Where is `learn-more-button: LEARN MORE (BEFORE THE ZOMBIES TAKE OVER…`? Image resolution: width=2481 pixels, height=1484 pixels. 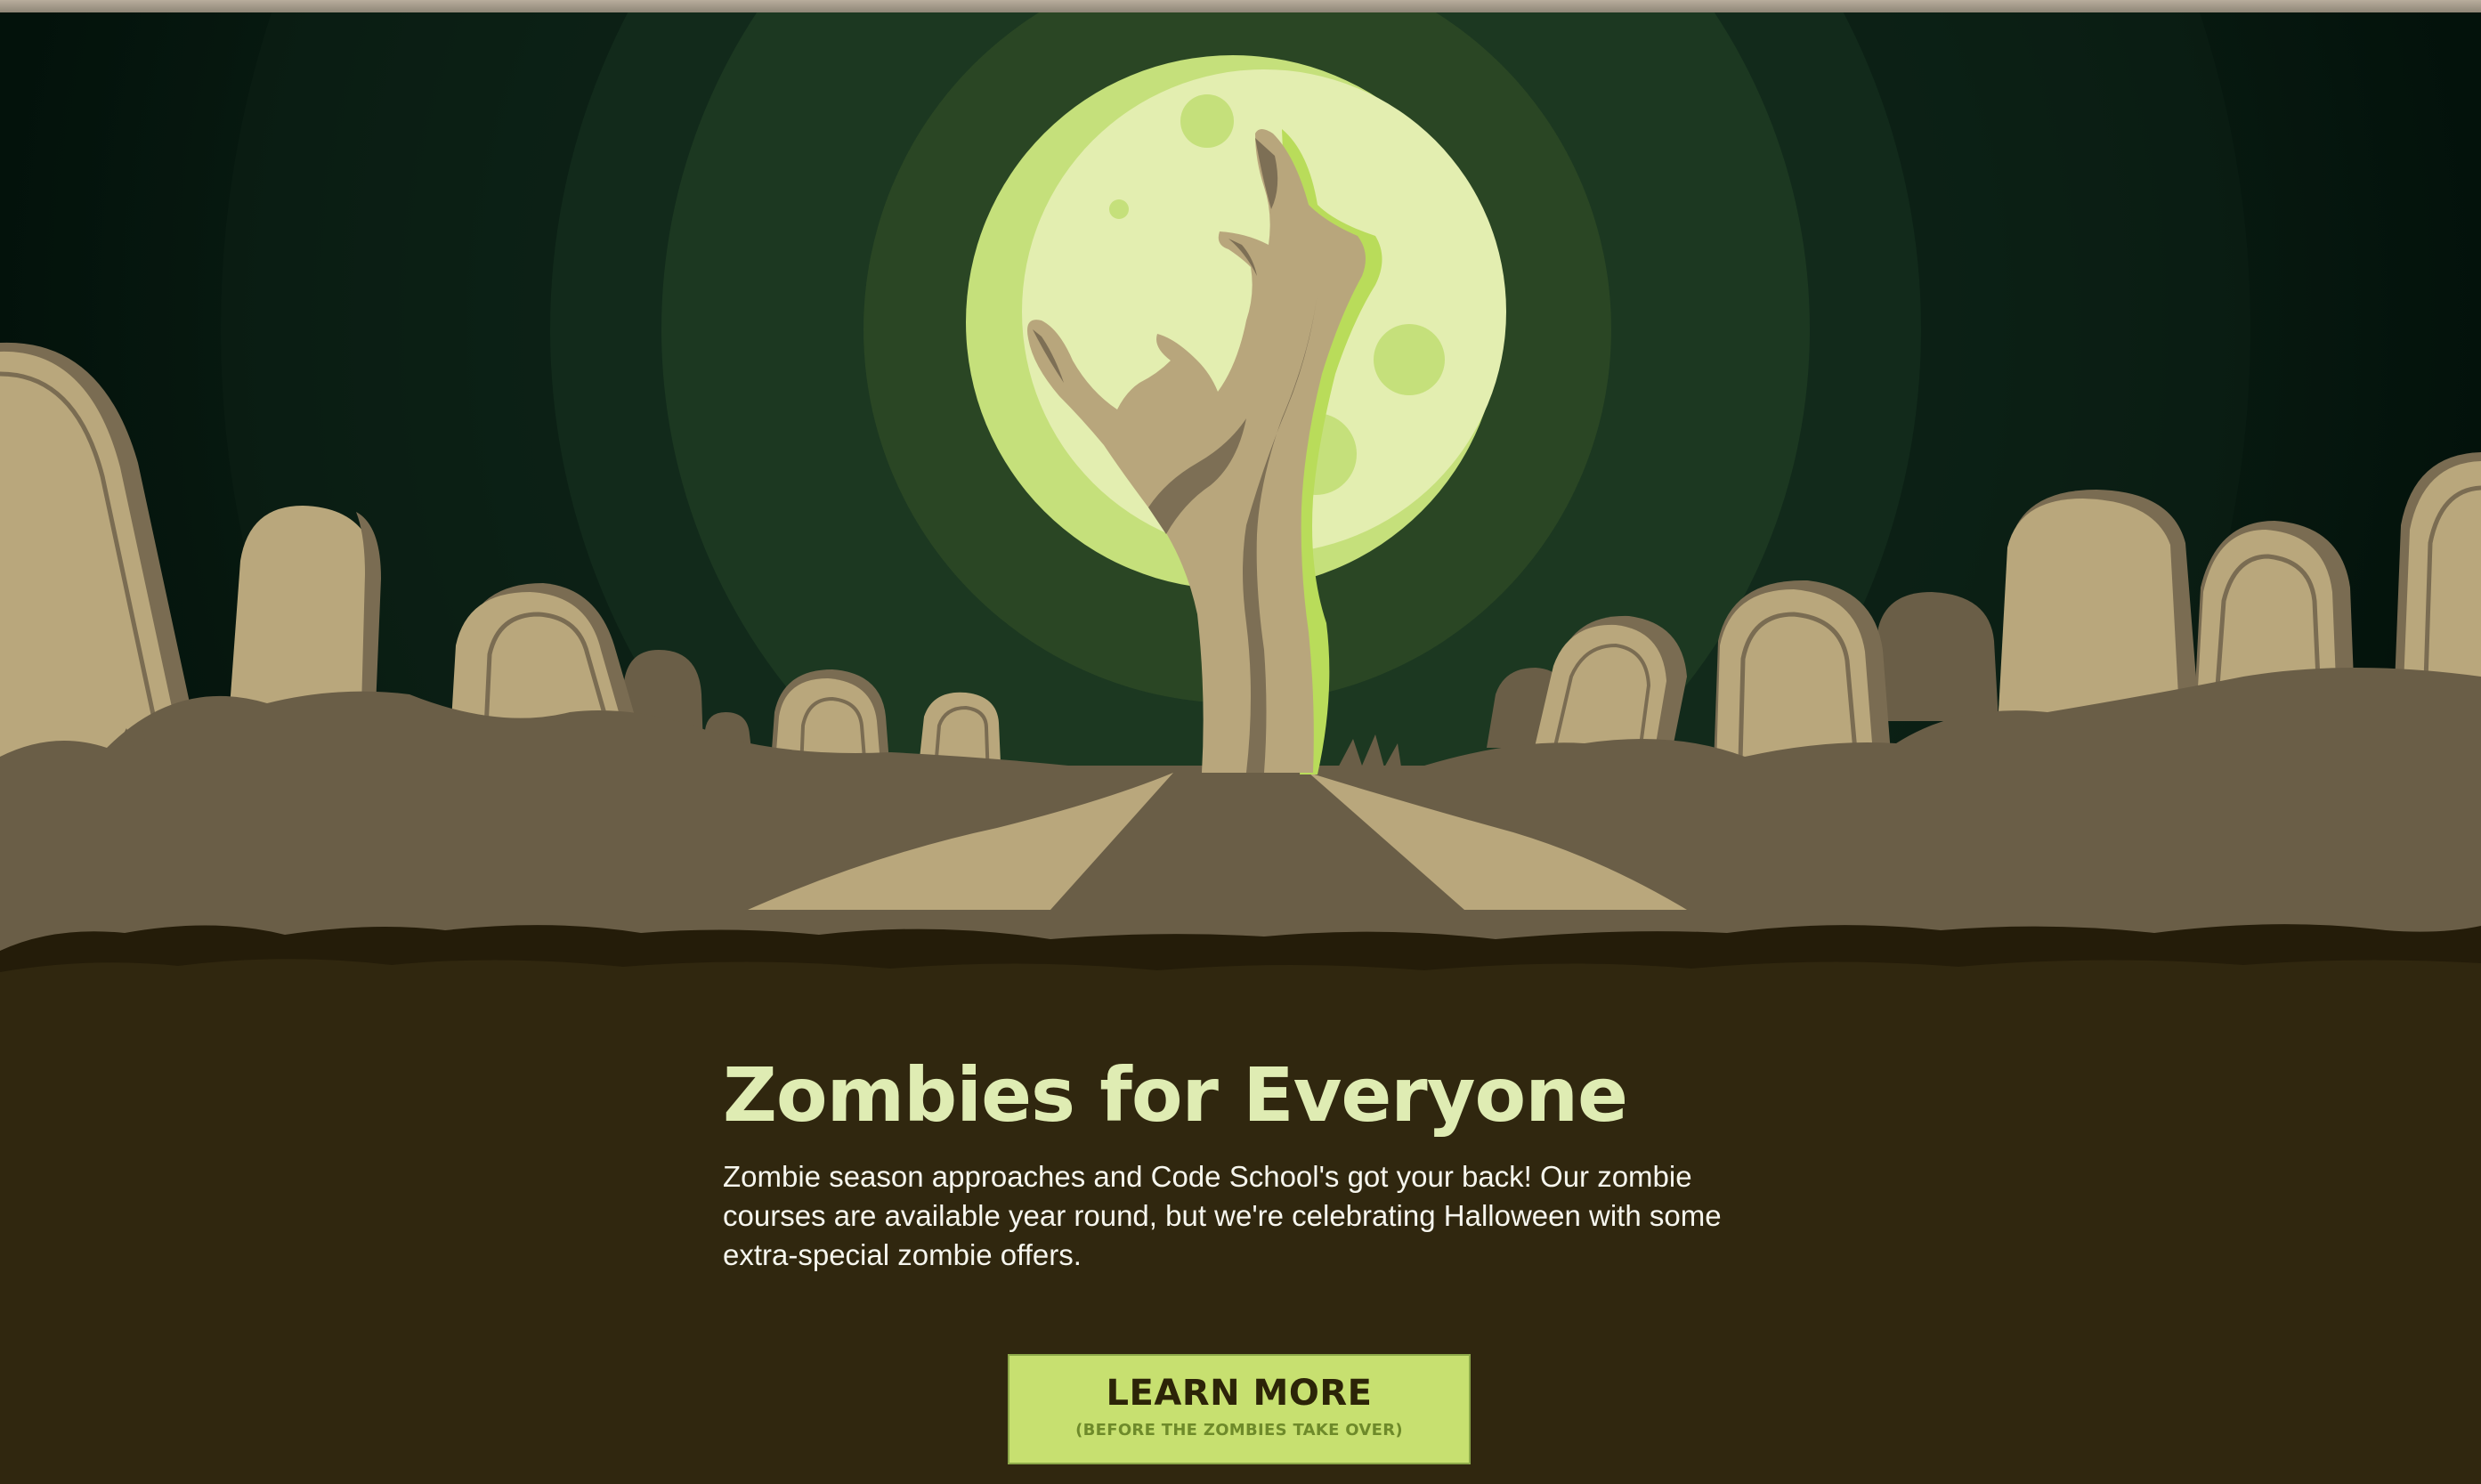 learn-more-button: LEARN MORE (BEFORE THE ZOMBIES TAKE OVER… is located at coordinates (1239, 1409).